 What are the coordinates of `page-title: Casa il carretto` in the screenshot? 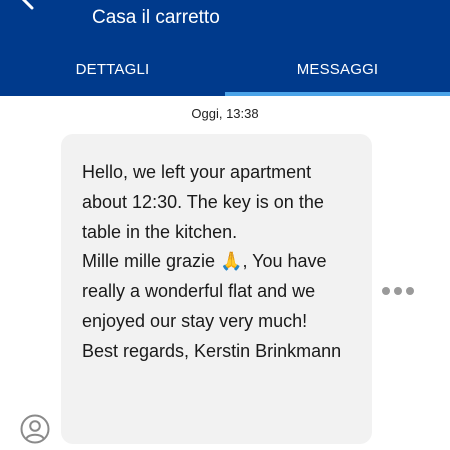 It's located at (156, 17).